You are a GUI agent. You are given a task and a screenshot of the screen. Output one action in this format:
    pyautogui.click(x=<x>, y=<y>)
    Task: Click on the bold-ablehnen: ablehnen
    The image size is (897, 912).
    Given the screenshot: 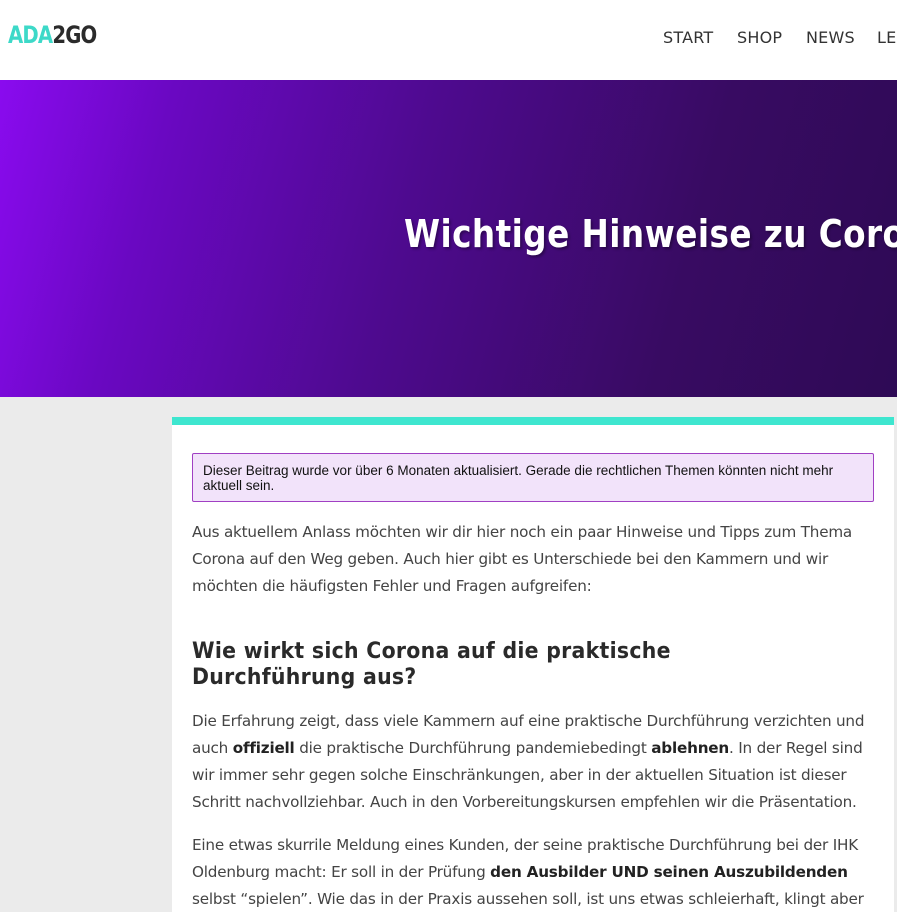 What is the action you would take?
    pyautogui.click(x=690, y=748)
    